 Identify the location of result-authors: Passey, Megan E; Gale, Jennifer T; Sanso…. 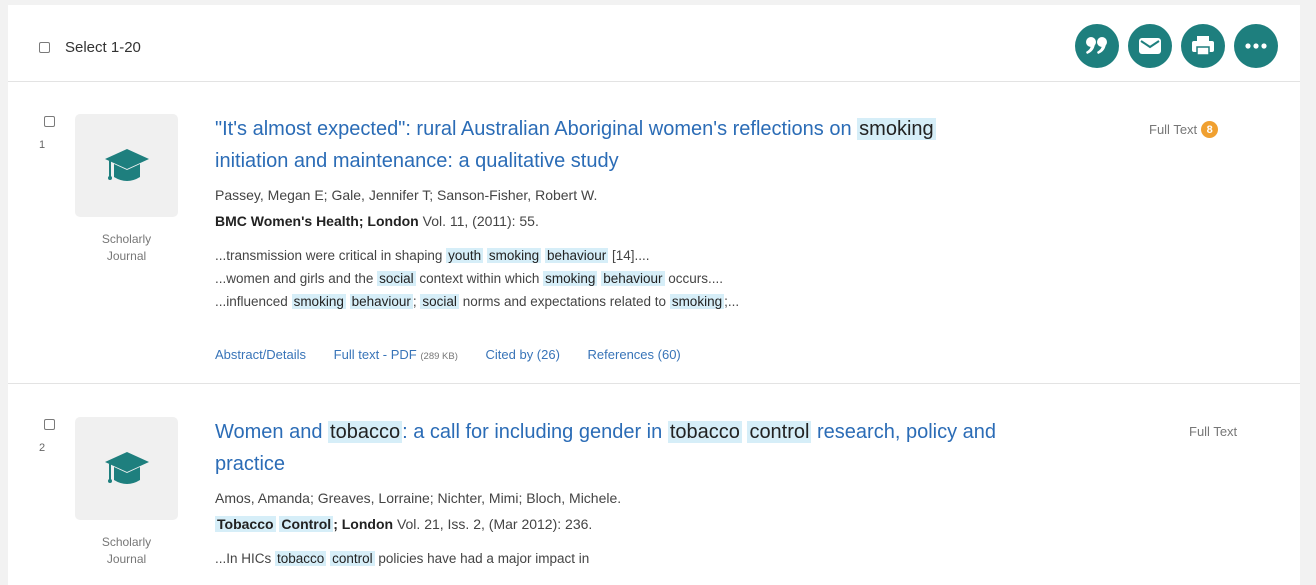
(406, 195).